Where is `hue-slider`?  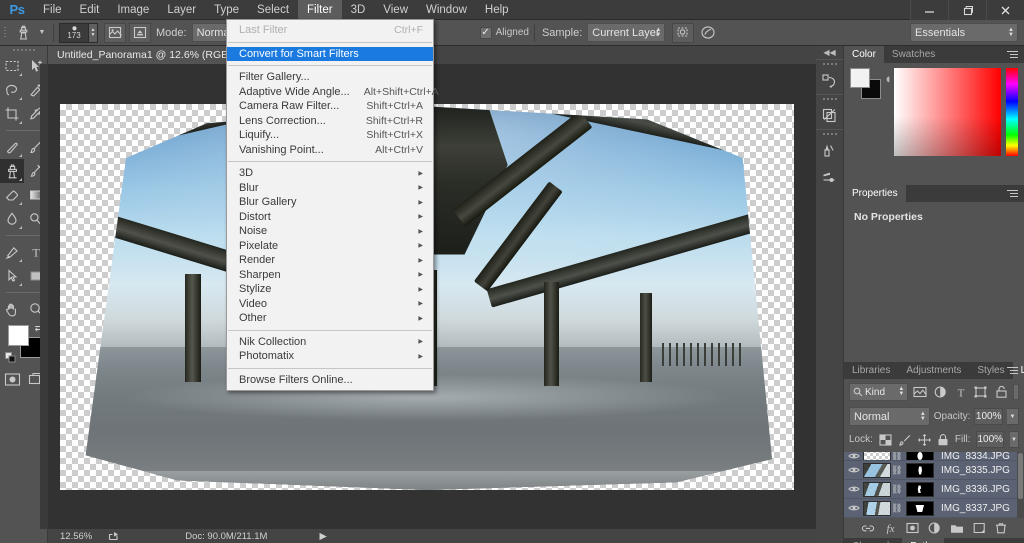
hue-slider is located at coordinates (1012, 112).